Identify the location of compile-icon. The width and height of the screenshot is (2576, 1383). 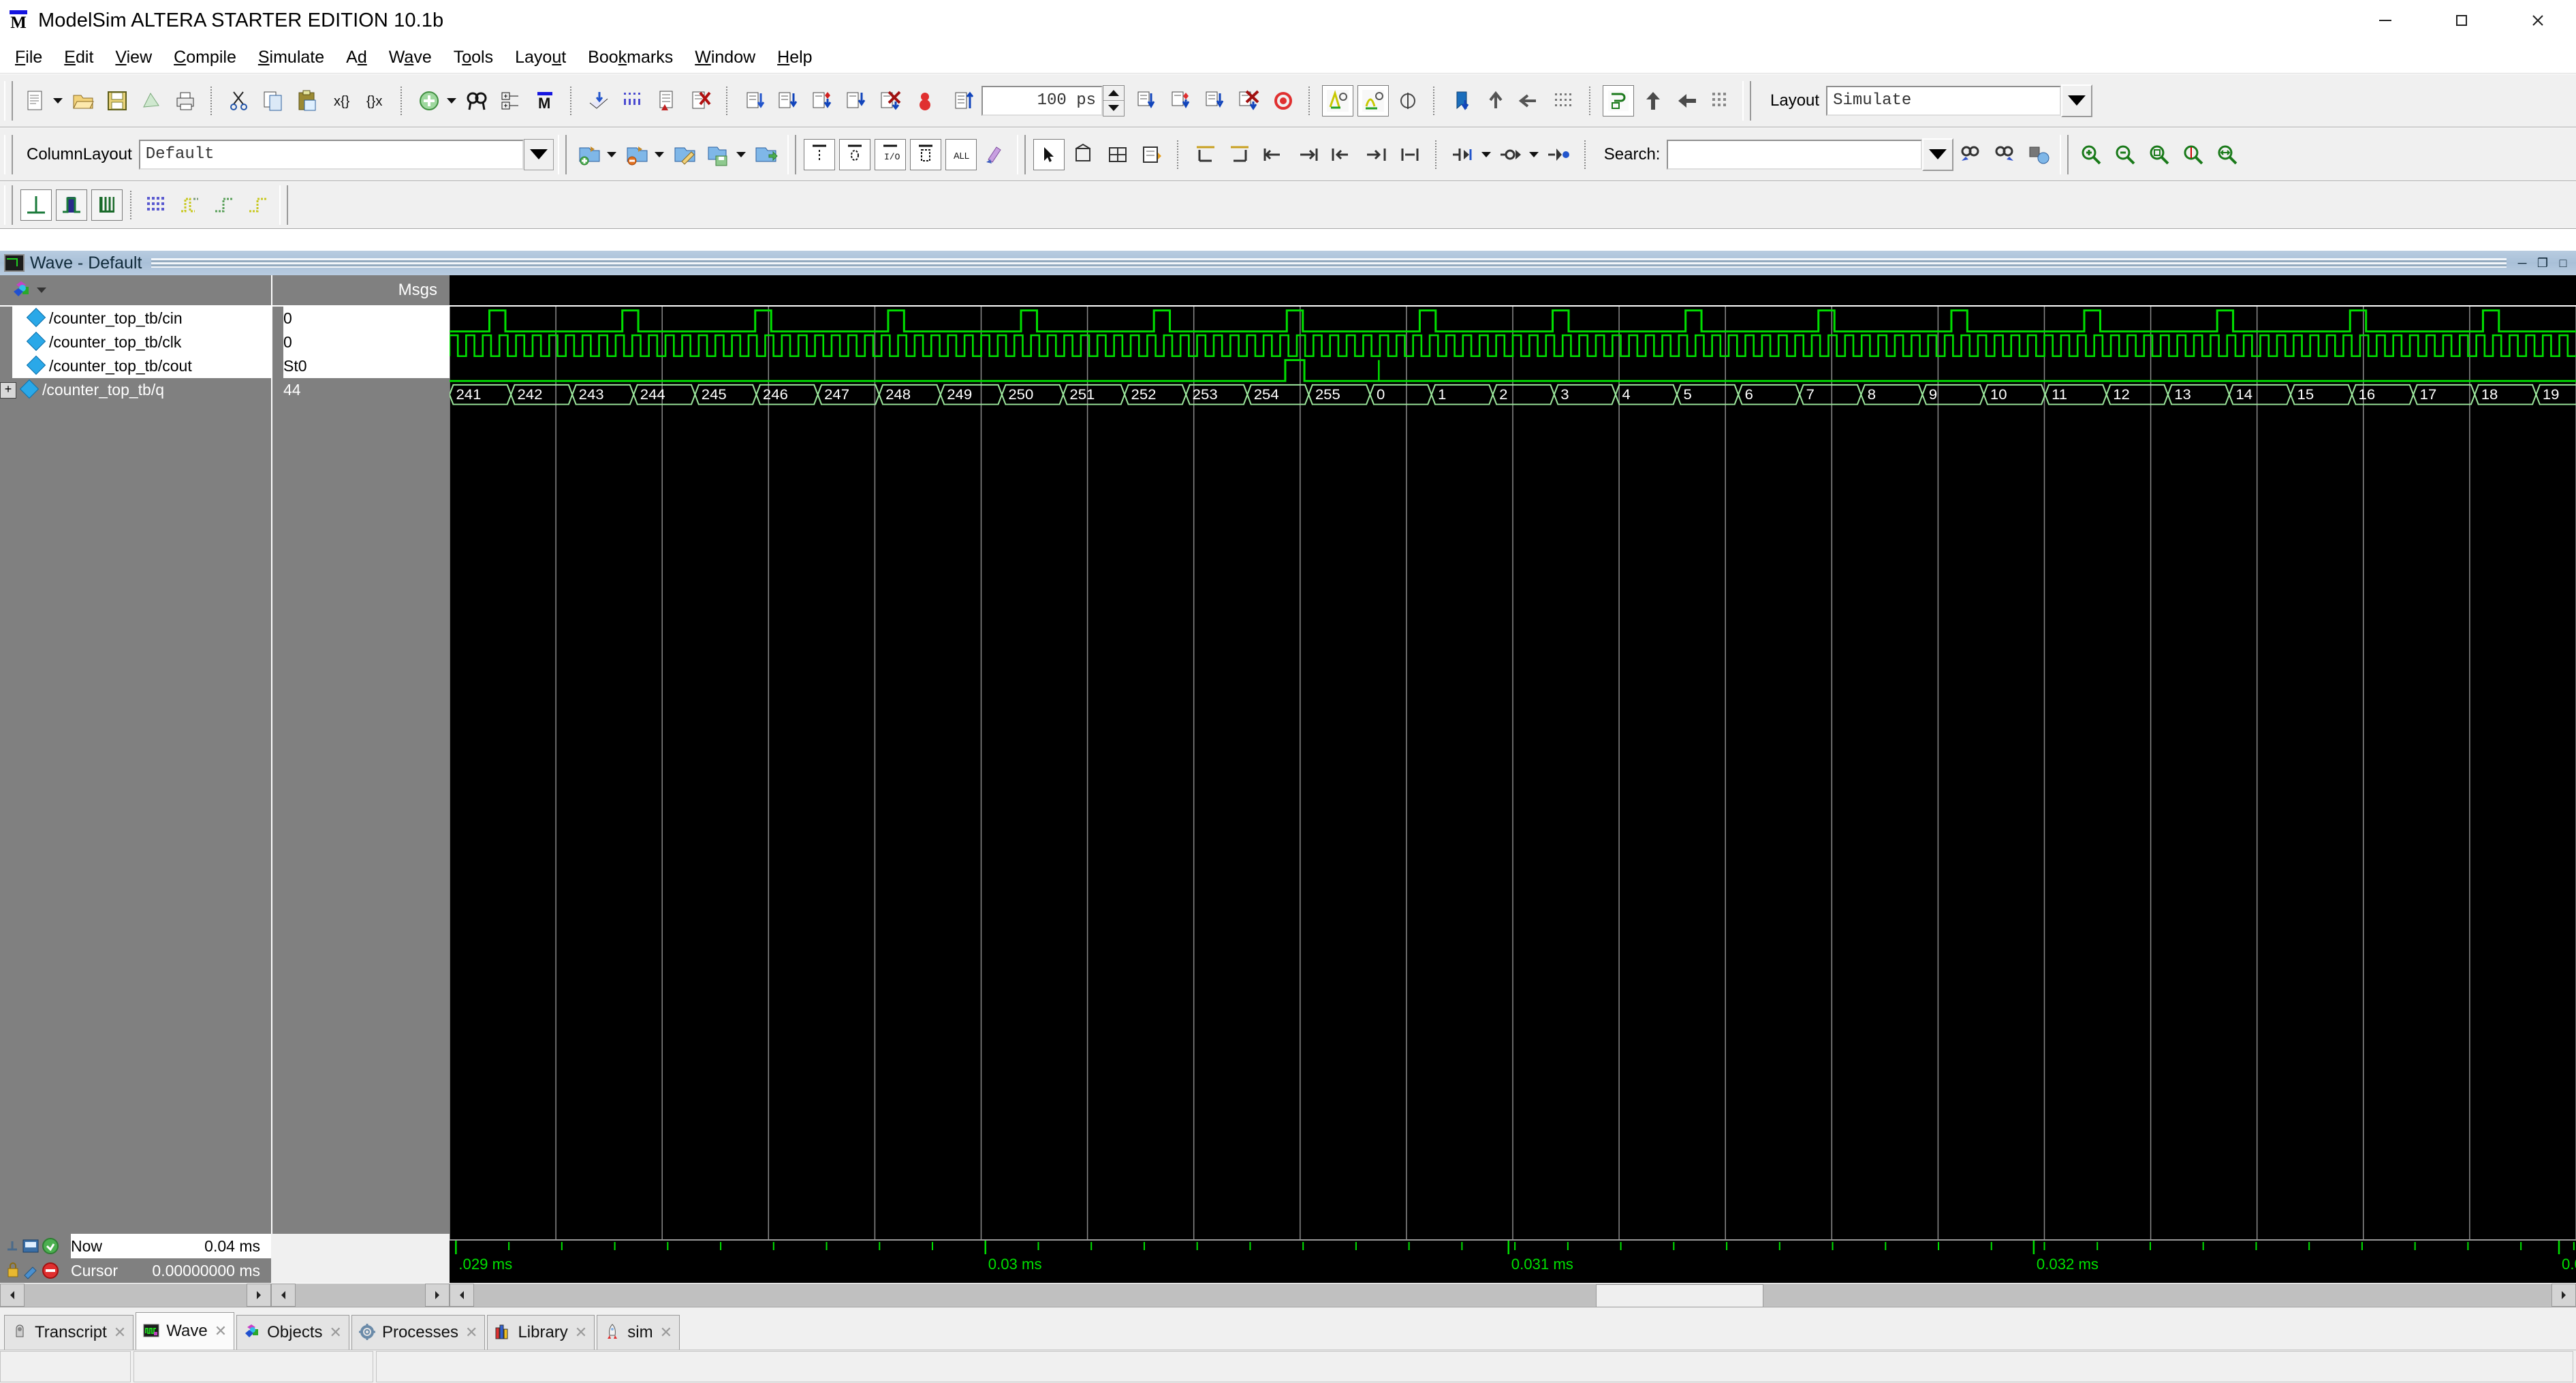
(599, 101).